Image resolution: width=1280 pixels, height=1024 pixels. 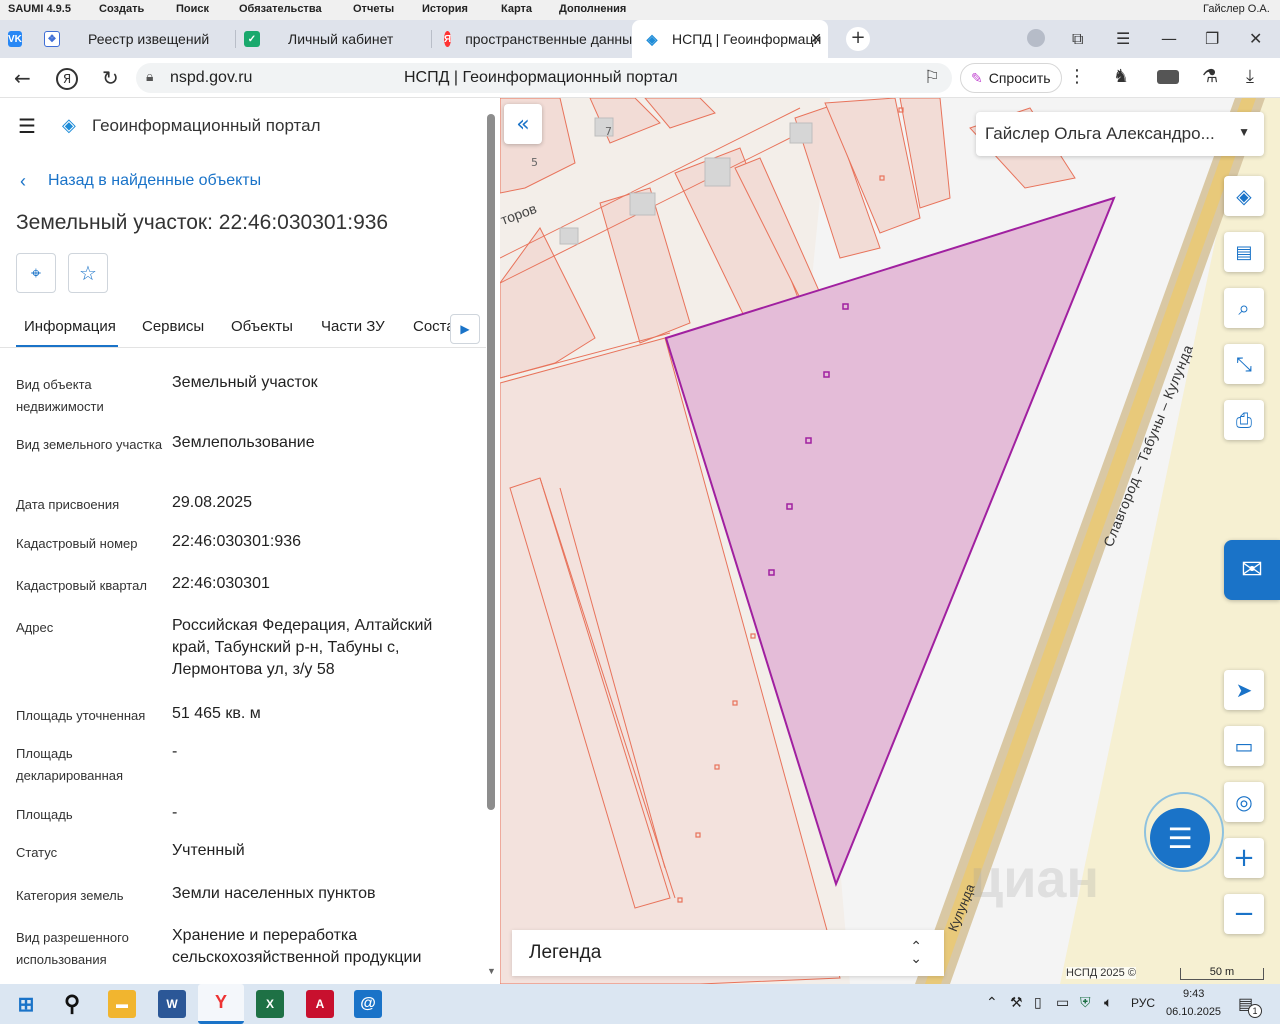 I want to click on tab-yandex: Я пространственные данны, so click(x=532, y=39).